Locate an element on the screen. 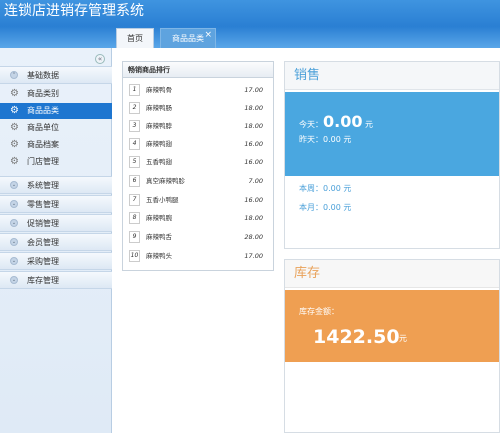  sidebar-item-store: ⚙ 门店管理 is located at coordinates (56, 162).